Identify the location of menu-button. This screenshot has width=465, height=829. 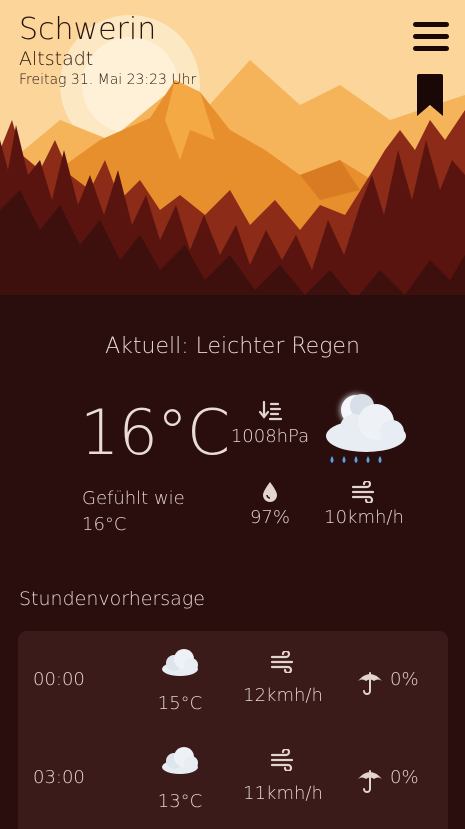
(431, 39).